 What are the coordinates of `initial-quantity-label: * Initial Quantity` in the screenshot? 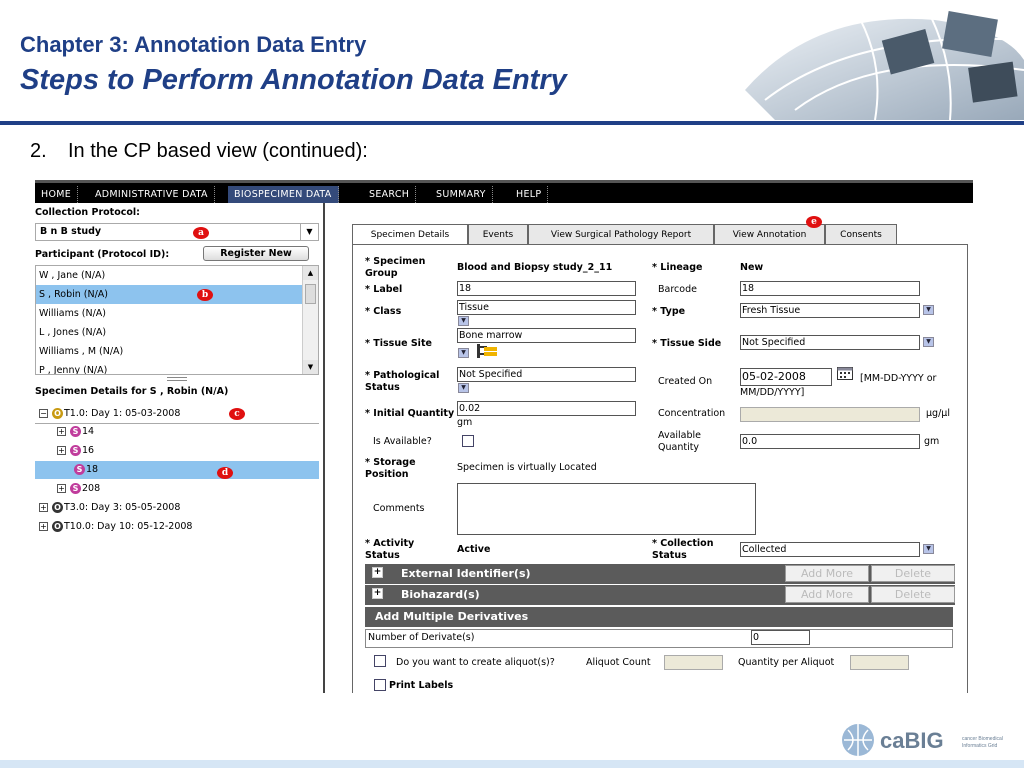 It's located at (410, 413).